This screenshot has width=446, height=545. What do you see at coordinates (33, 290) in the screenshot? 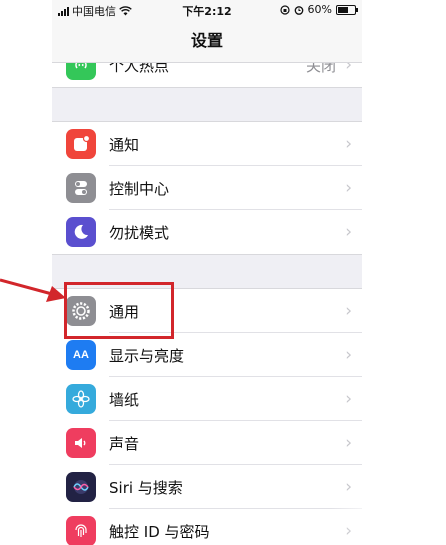
I see `annotation-arrow-icon` at bounding box center [33, 290].